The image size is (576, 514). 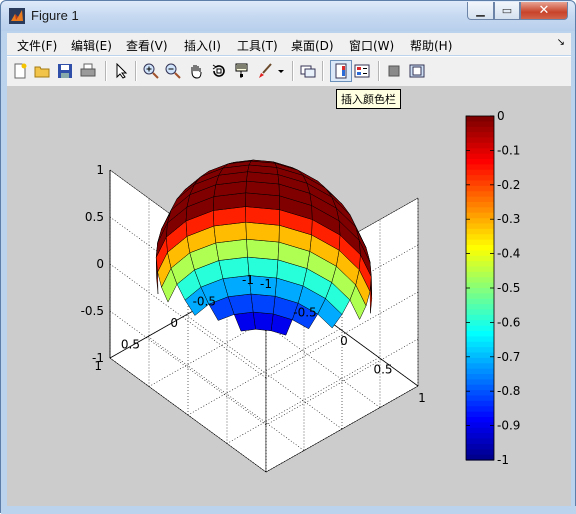 I want to click on chevron-down-icon, so click(x=281, y=71).